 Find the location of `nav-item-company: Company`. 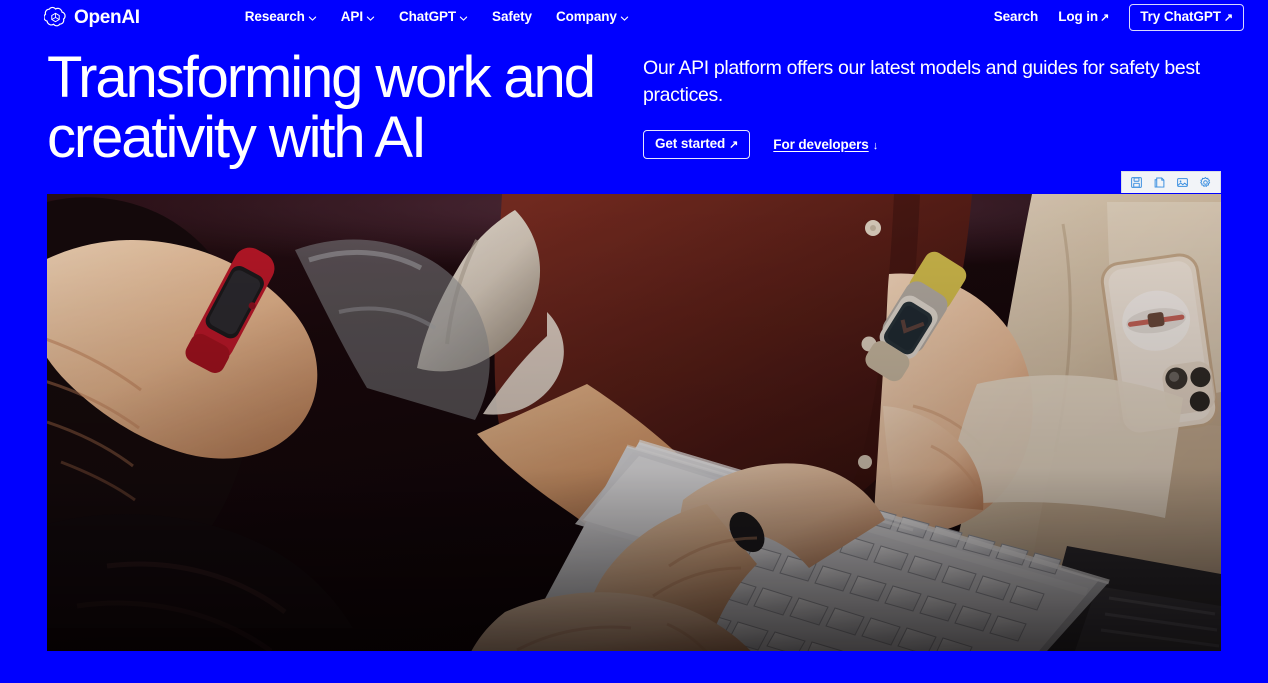

nav-item-company: Company is located at coordinates (592, 17).